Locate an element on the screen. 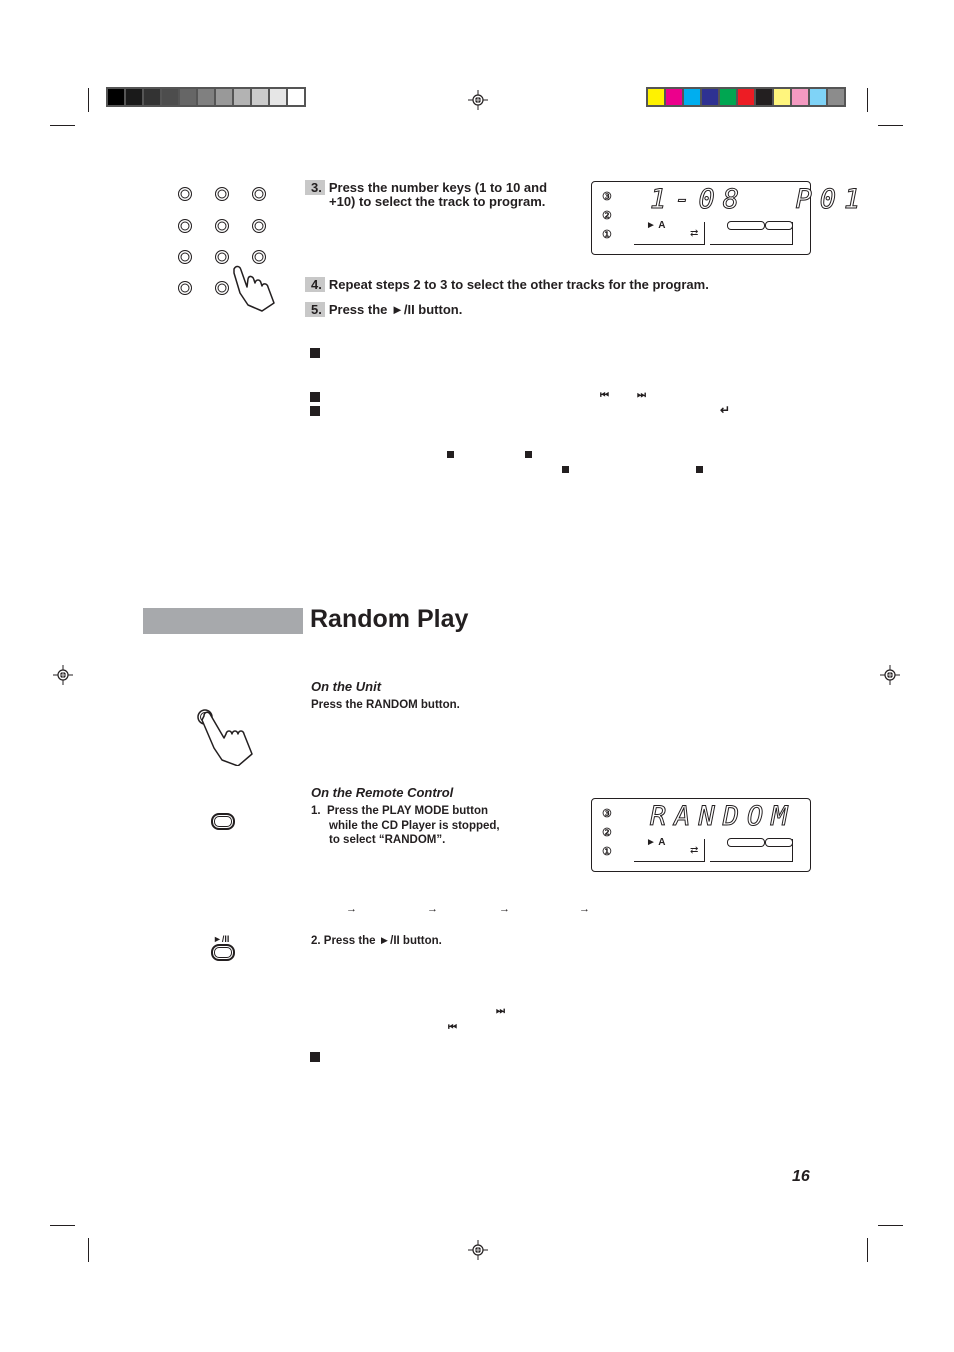 The height and width of the screenshot is (1352, 954). lcd-display-random: ③ ② ① RANDOM ► A ⇄ is located at coordinates (701, 835).